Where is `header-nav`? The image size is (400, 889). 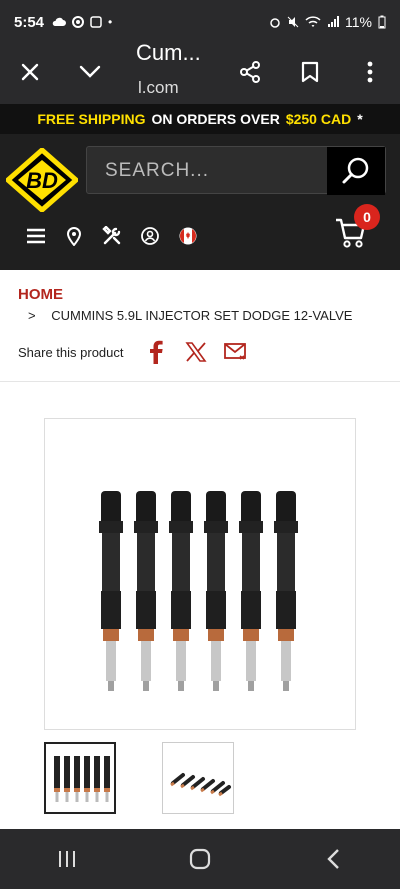 header-nav is located at coordinates (112, 236).